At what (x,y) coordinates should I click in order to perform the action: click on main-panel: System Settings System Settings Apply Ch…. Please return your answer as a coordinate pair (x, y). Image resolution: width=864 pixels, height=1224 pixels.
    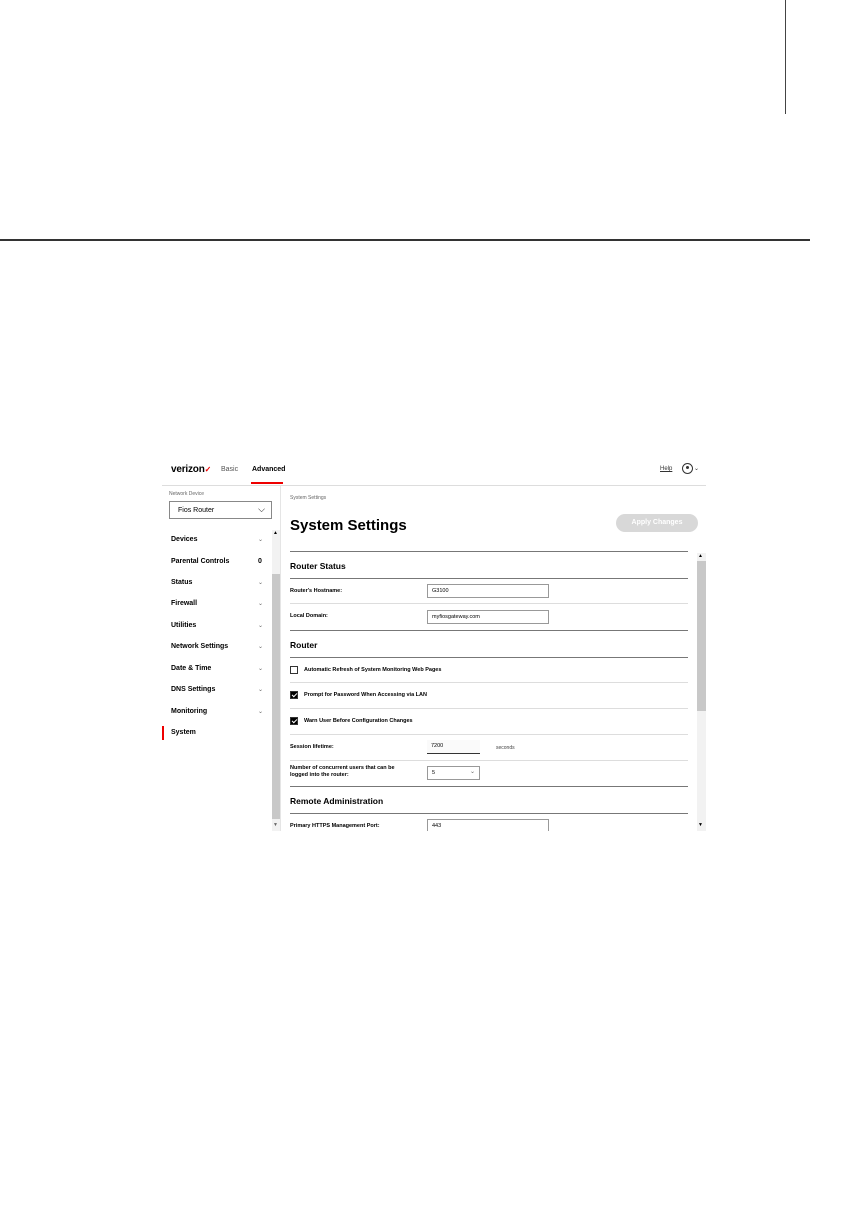
    Looking at the image, I should click on (493, 658).